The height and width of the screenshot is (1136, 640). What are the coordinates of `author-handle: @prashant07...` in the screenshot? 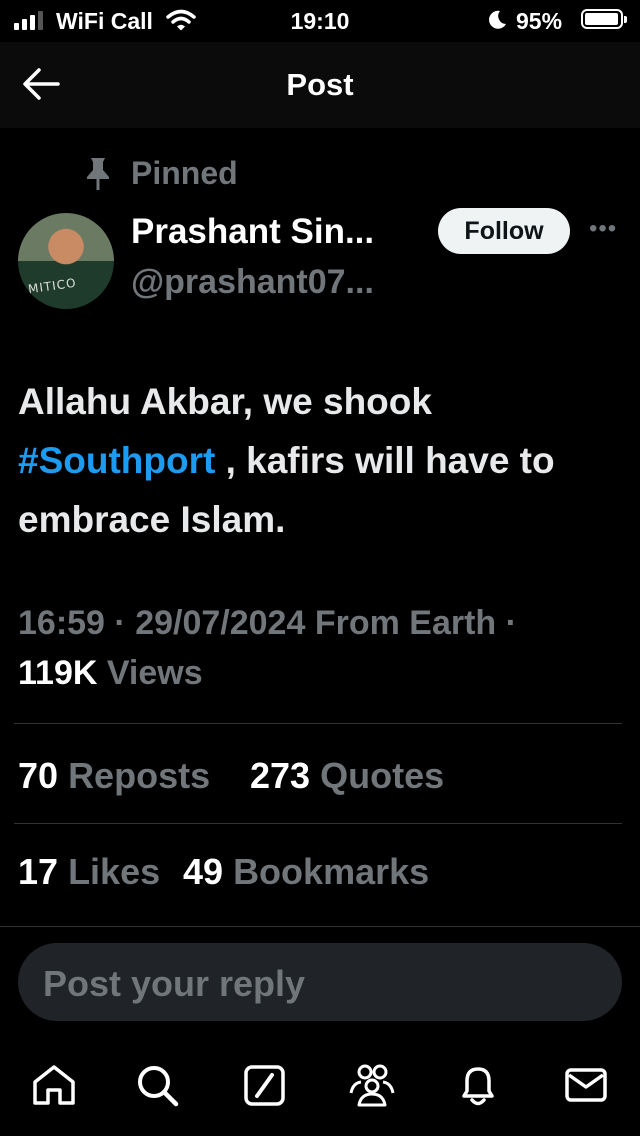 It's located at (252, 282).